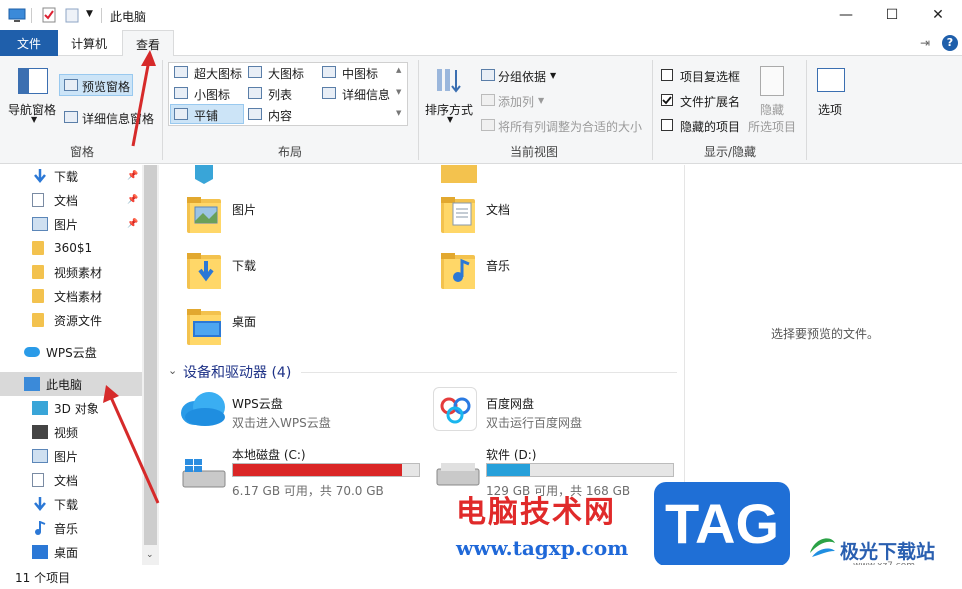  I want to click on annotation-arrows, so click(131, 277).